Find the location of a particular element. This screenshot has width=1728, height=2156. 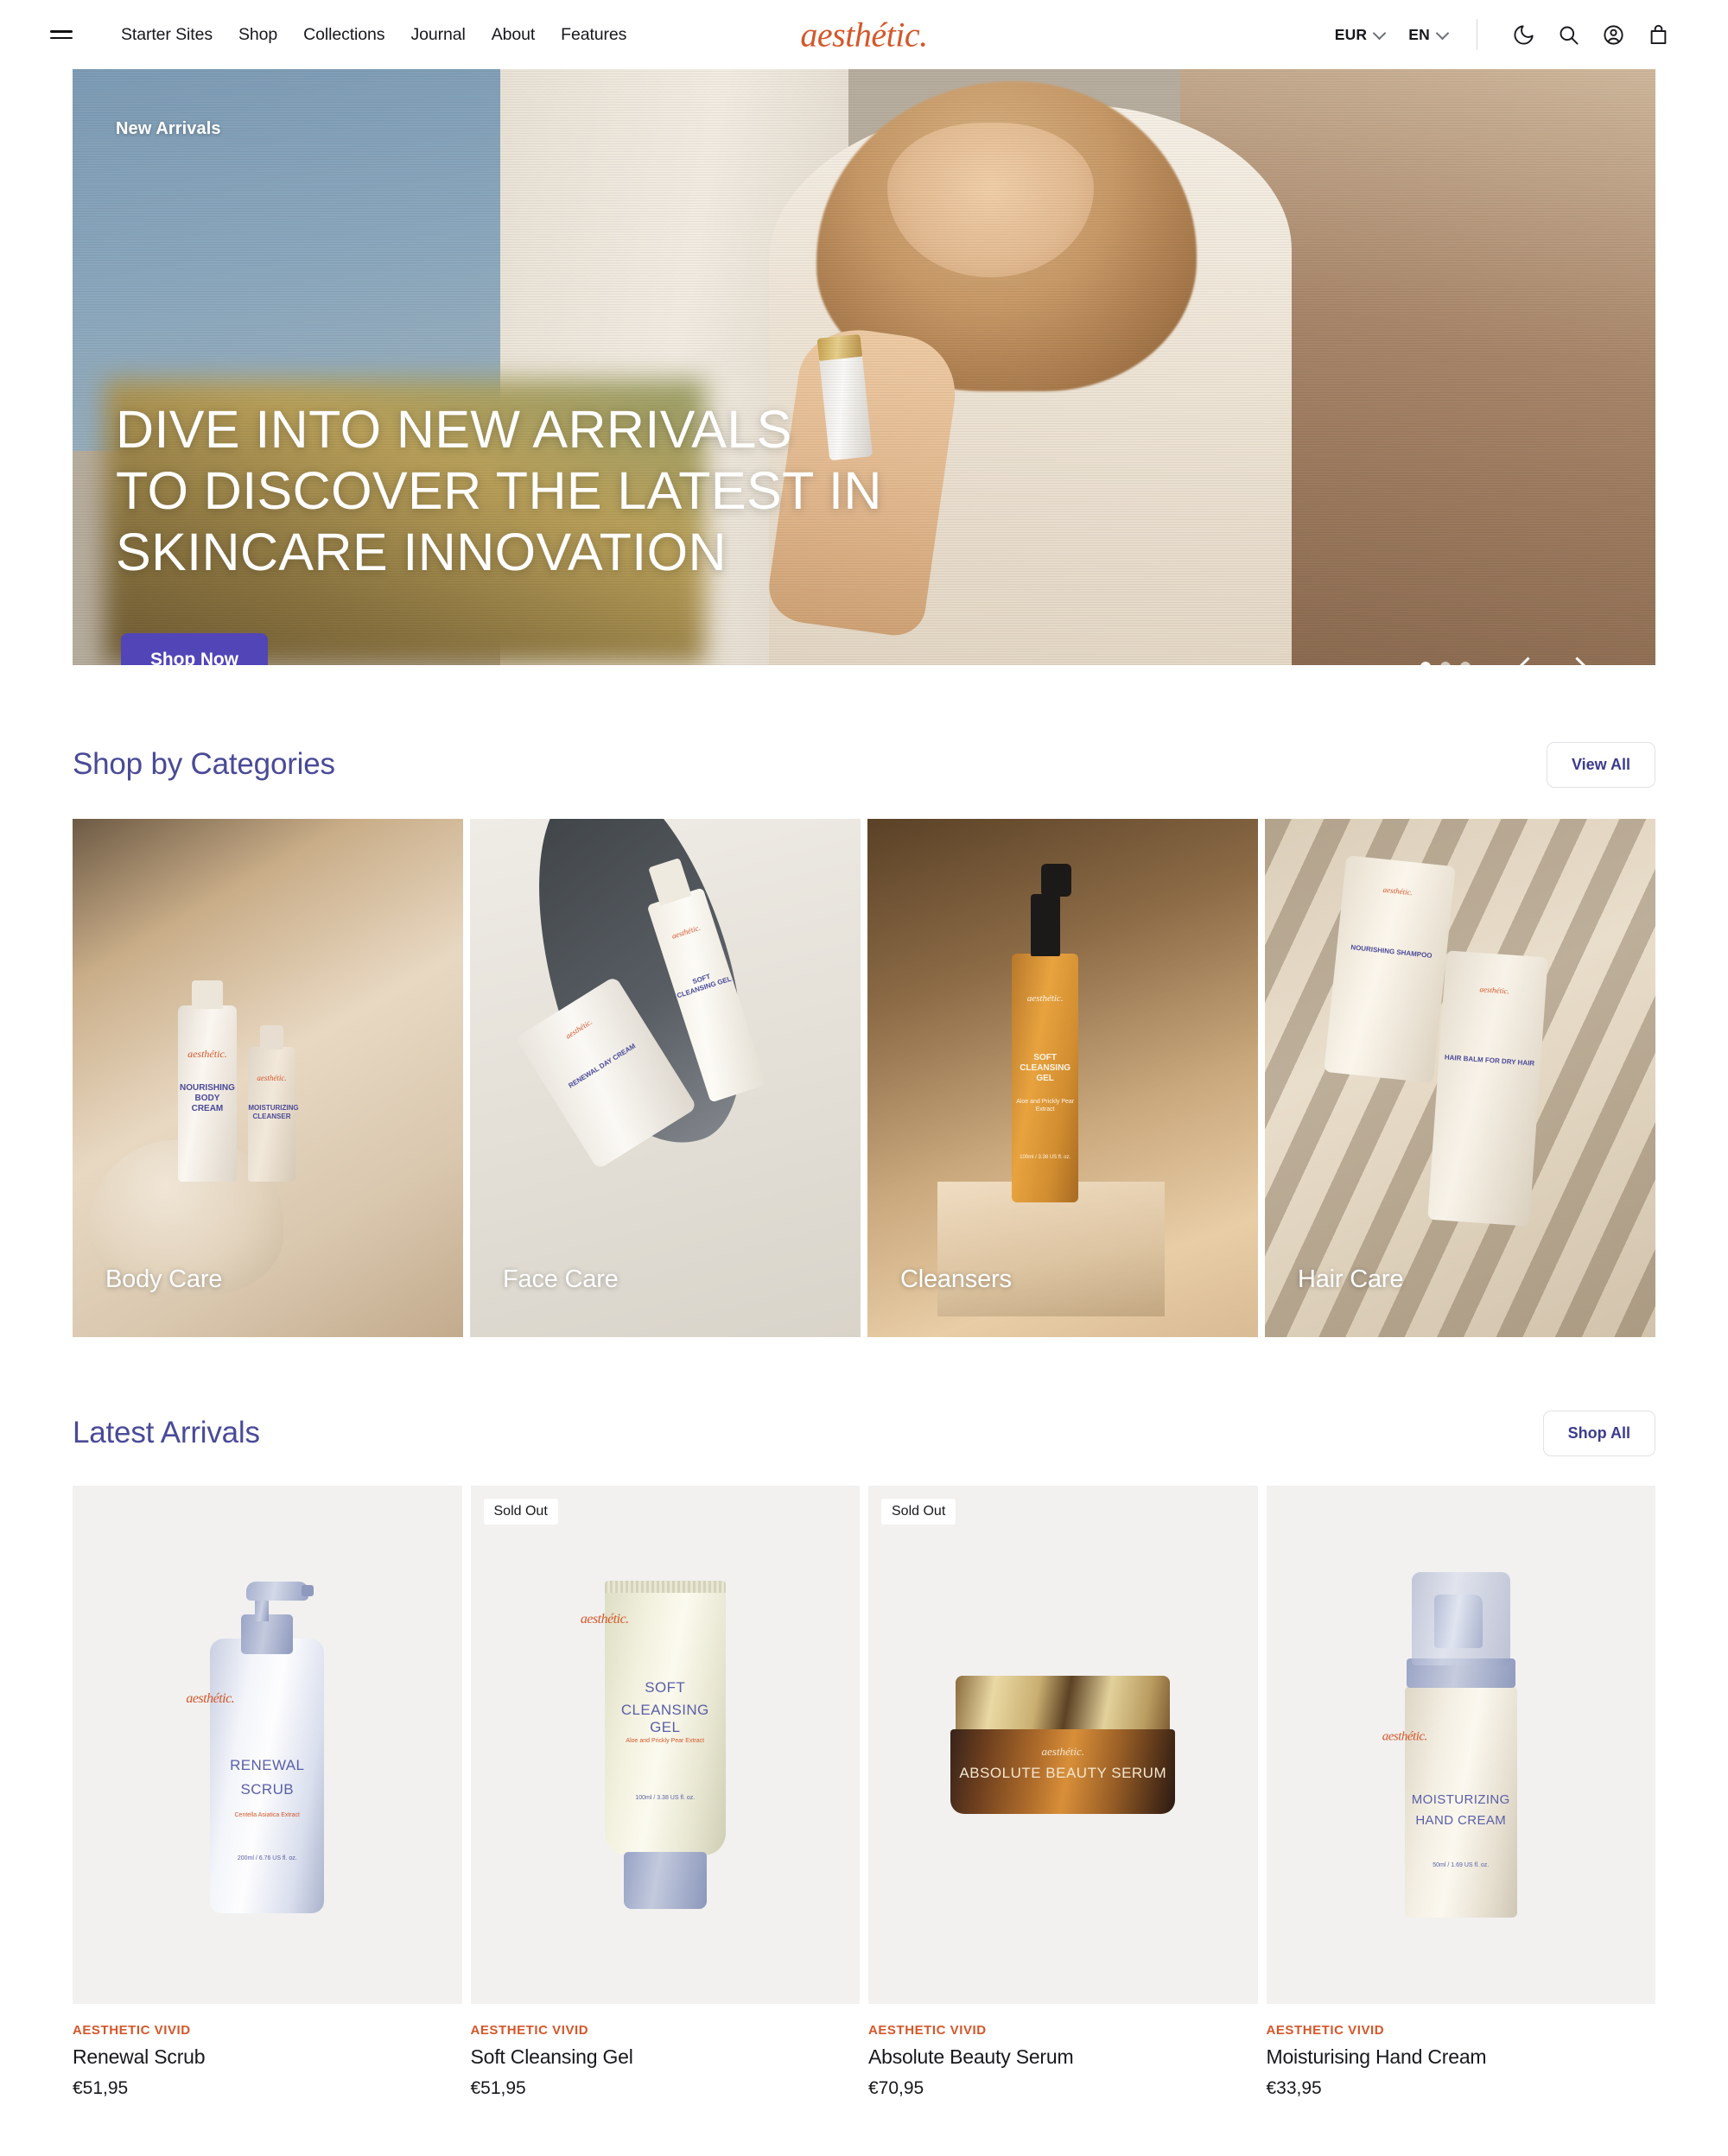

category-label: Face Care is located at coordinates (561, 1279).